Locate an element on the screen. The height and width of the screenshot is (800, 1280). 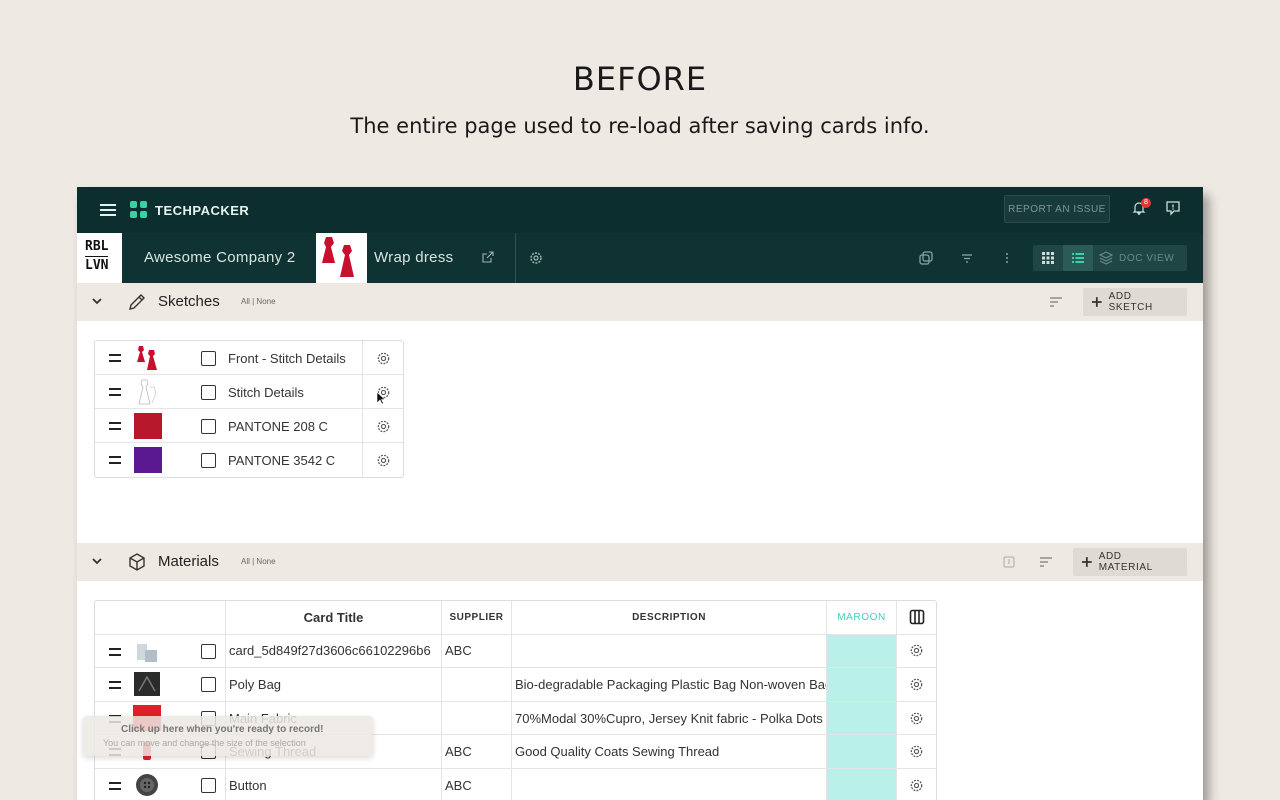
column-header-card-title: Card Title is located at coordinates (333, 617).